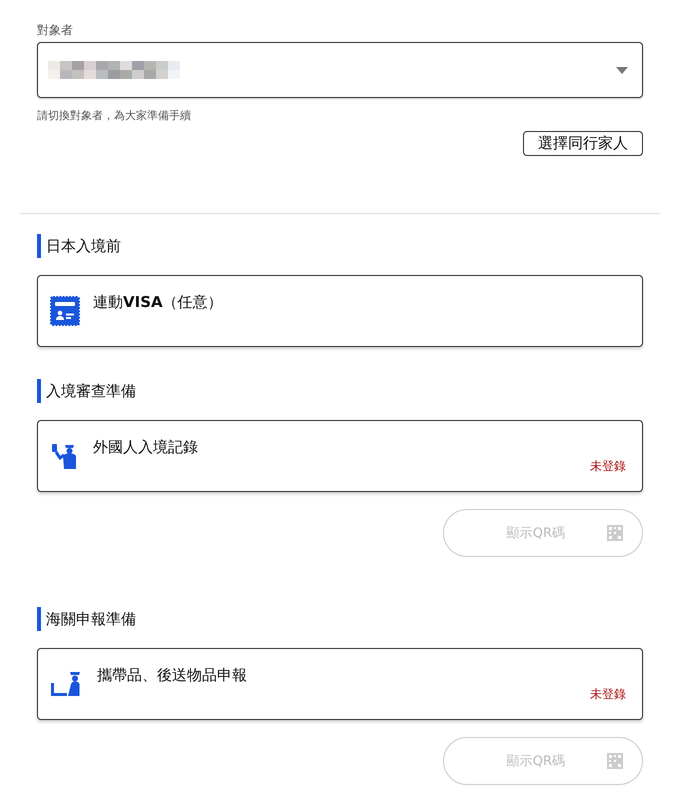  Describe the element at coordinates (622, 70) in the screenshot. I see `dropdown-caret-icon` at that location.